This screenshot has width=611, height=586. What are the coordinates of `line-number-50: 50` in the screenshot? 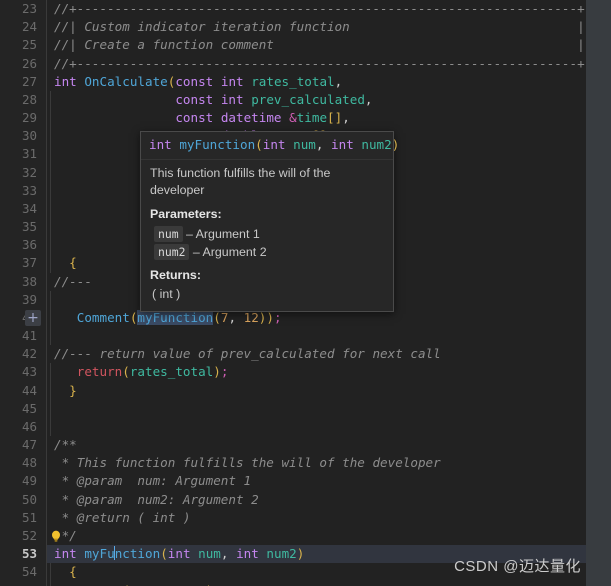 It's located at (23, 500).